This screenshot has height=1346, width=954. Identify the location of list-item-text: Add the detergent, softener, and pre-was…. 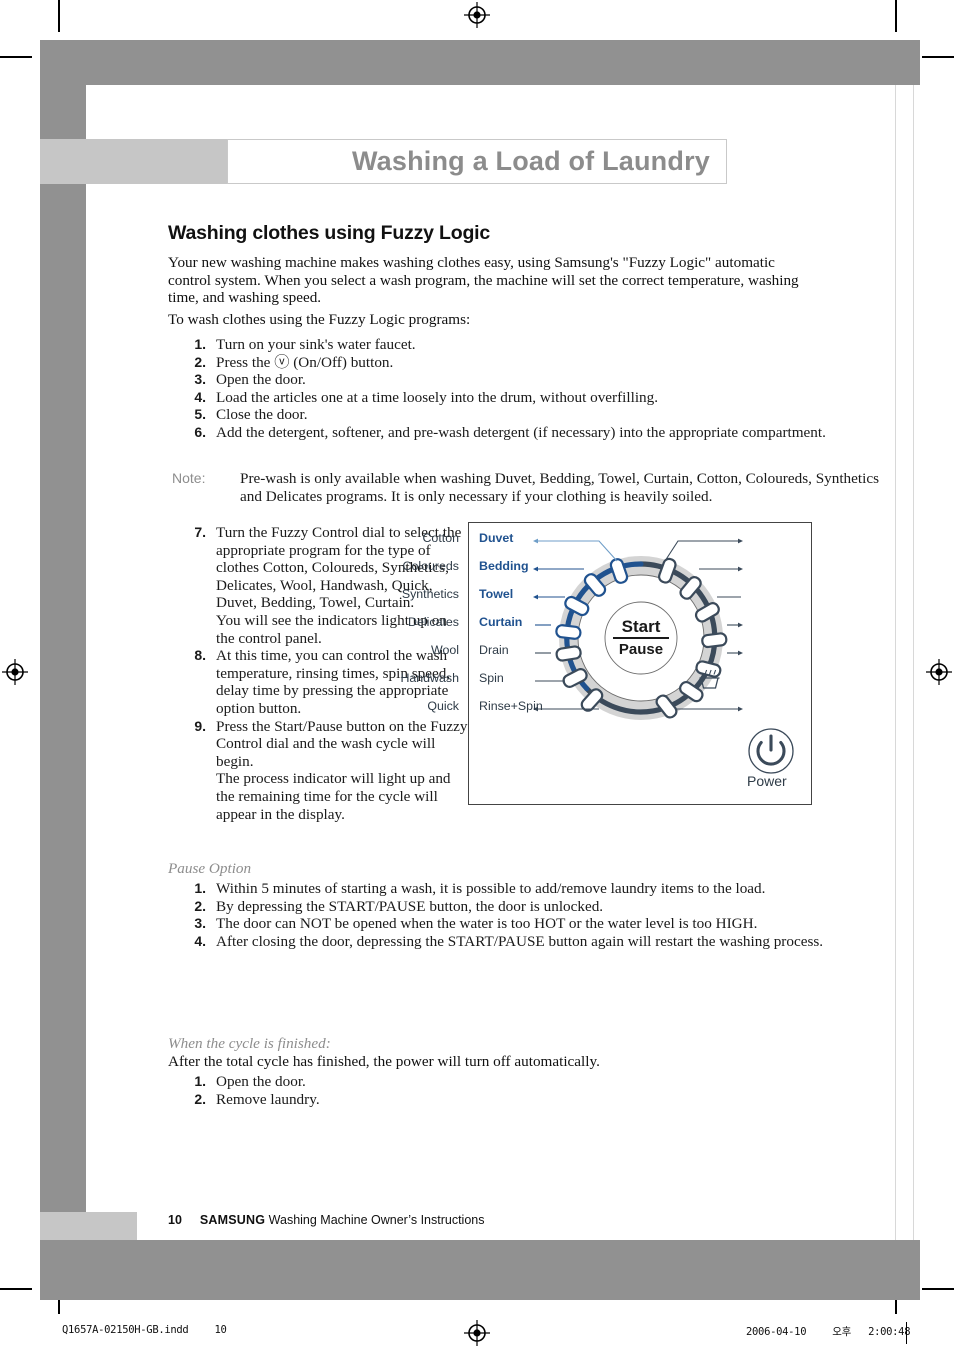
(521, 432).